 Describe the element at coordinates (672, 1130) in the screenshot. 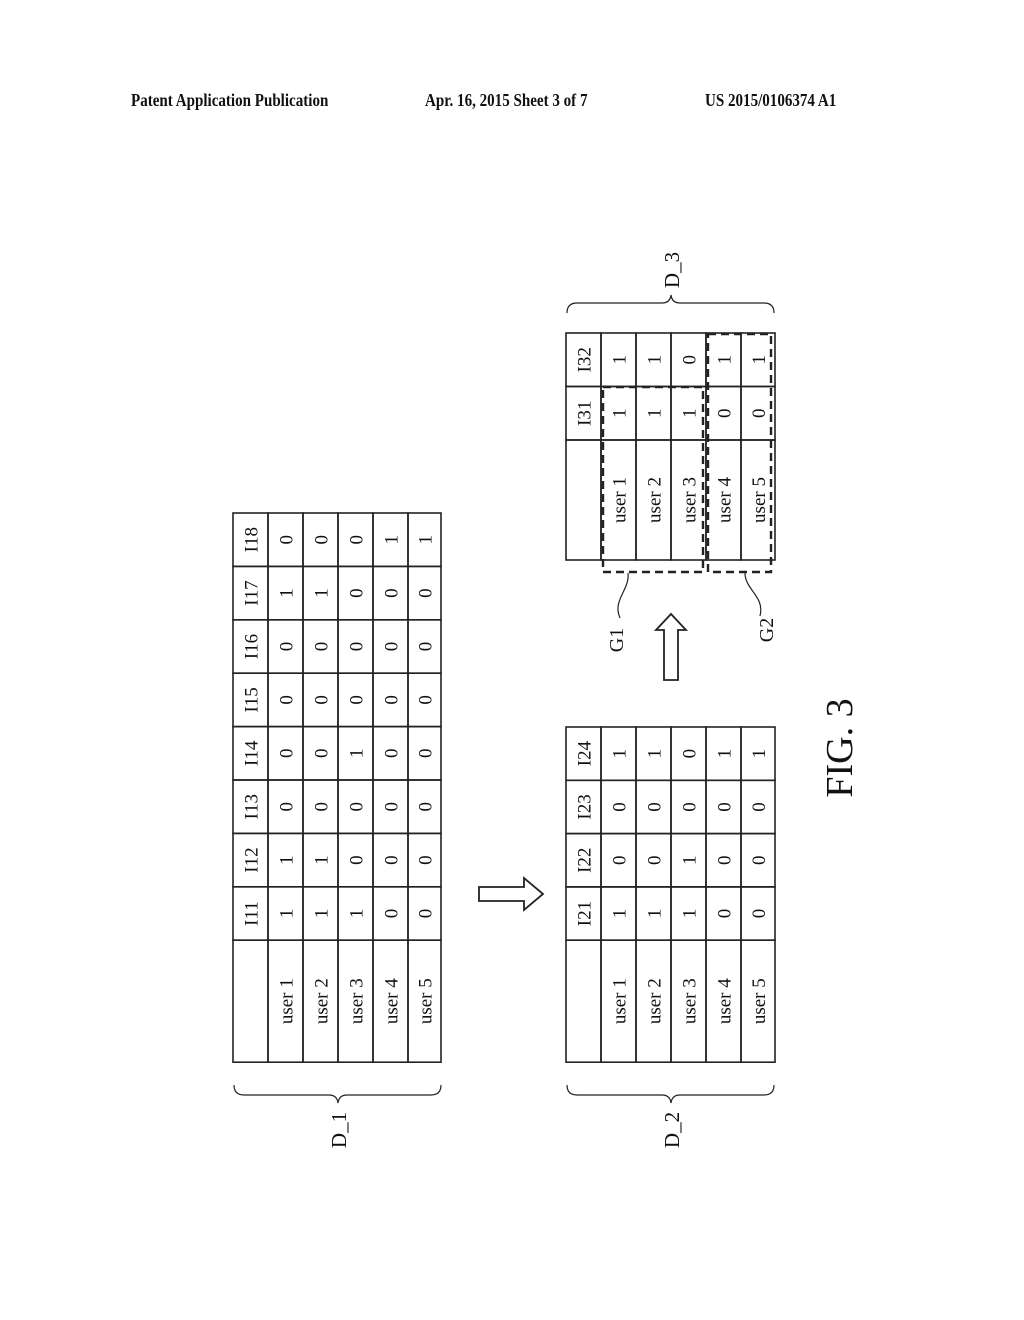

I see `label-d2: D_2` at that location.